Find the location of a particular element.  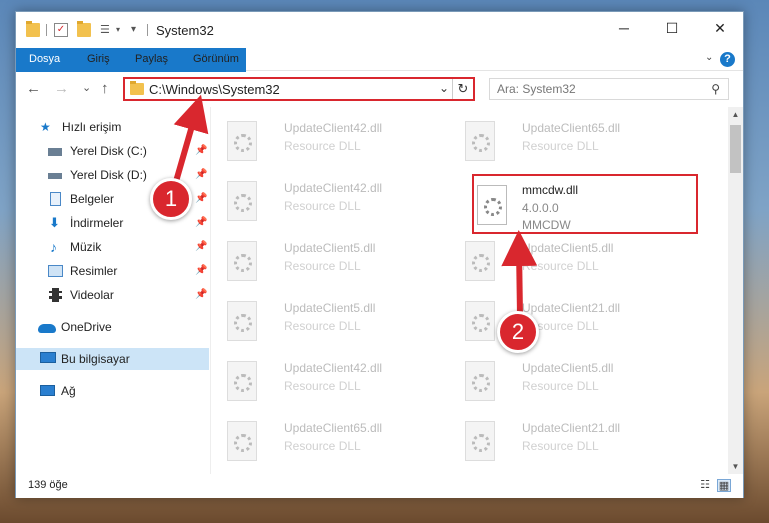

cloud-icon is located at coordinates (47, 328).